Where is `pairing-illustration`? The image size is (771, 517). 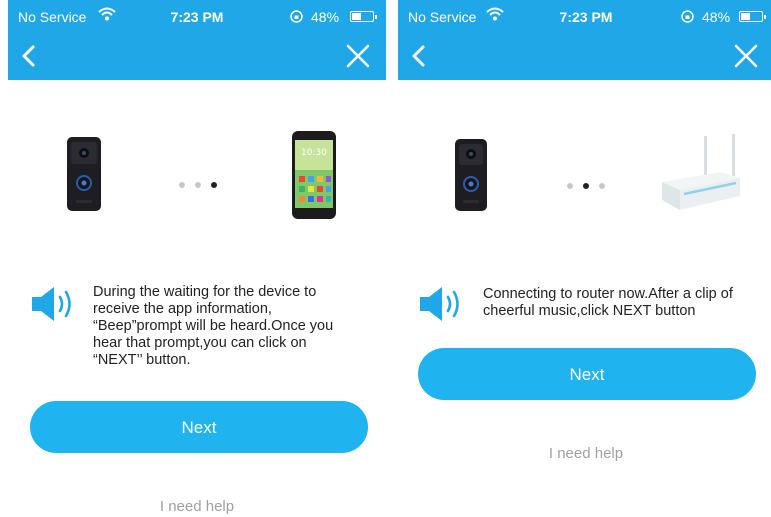 pairing-illustration is located at coordinates (584, 175).